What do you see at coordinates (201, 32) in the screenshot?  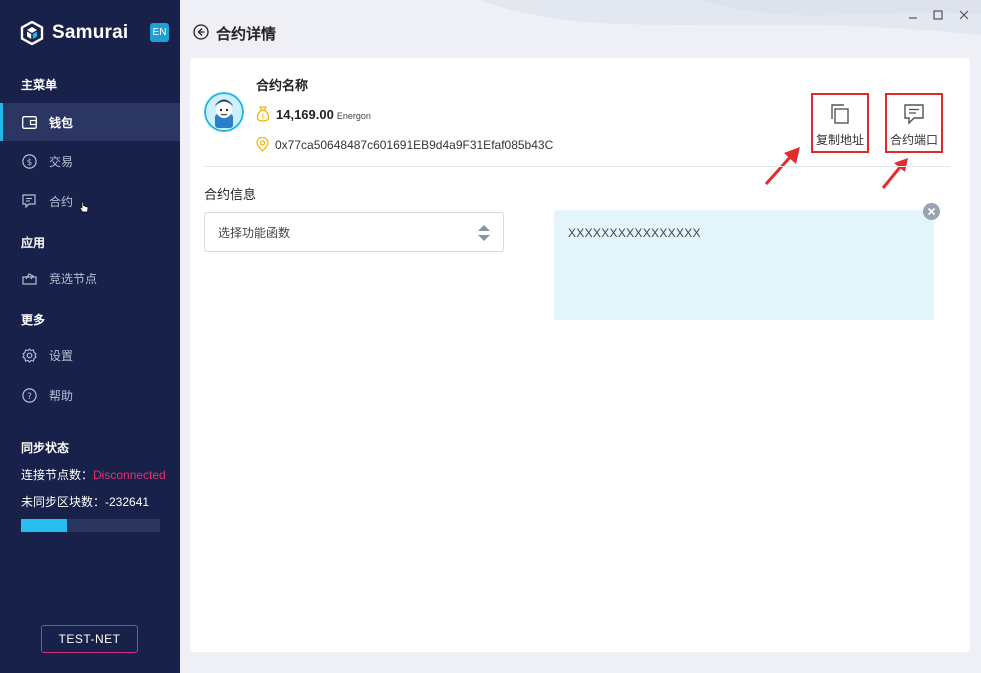 I see `back-arrow-icon` at bounding box center [201, 32].